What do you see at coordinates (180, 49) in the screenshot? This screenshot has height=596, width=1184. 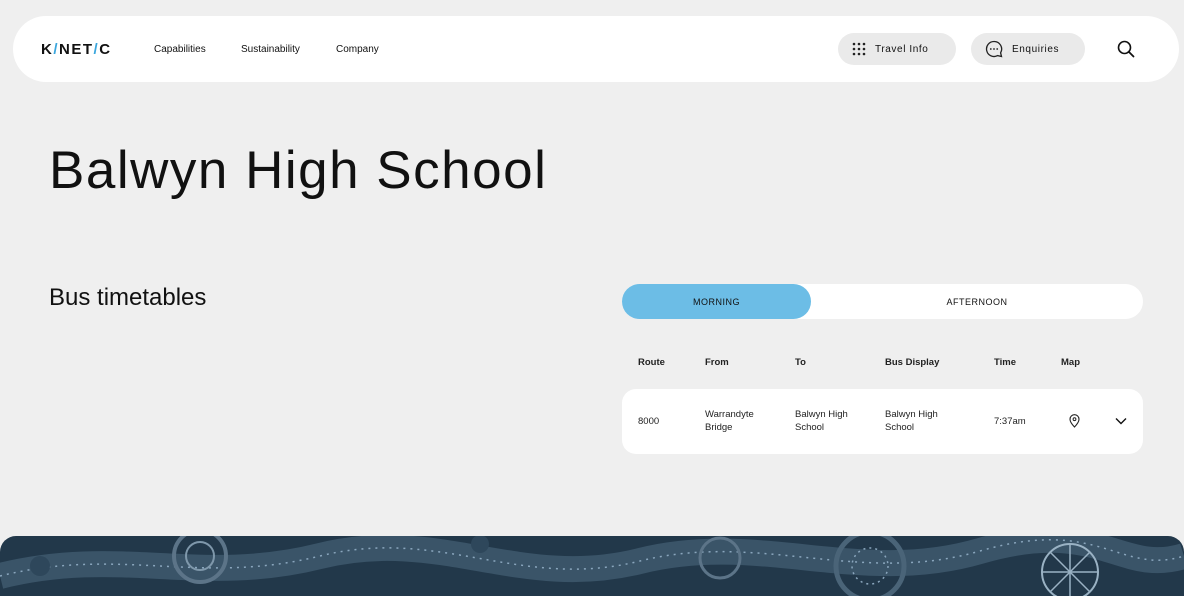 I see `nav-link-capabilities: Capabilities` at bounding box center [180, 49].